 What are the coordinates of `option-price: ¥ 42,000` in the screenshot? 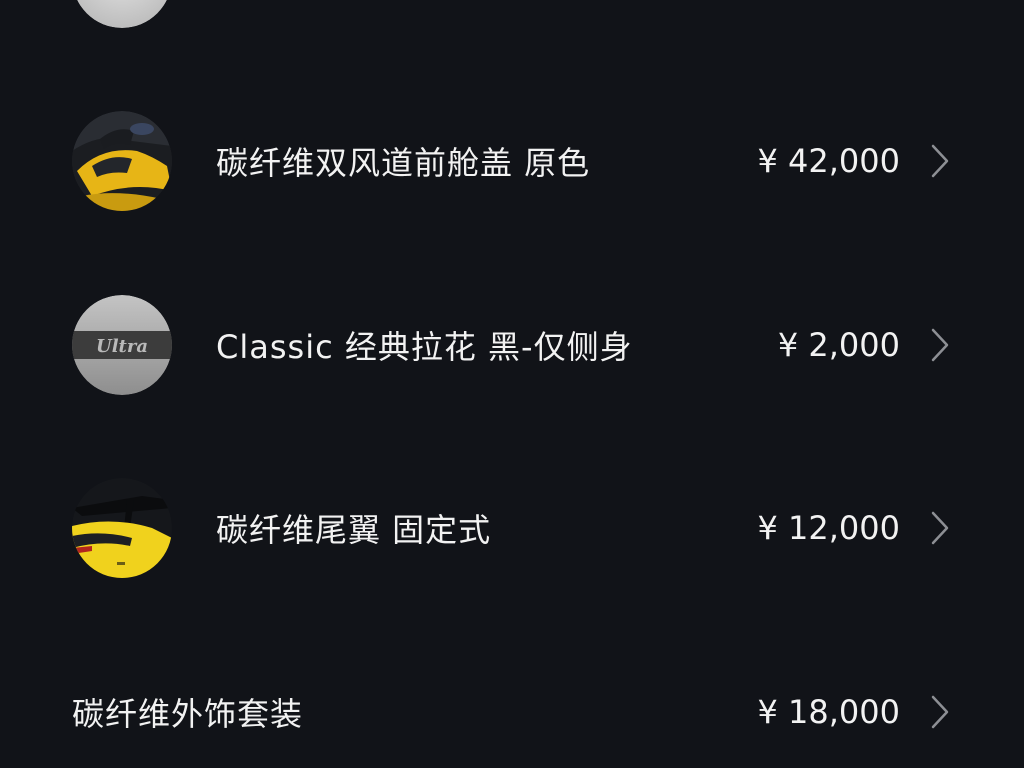 It's located at (829, 161).